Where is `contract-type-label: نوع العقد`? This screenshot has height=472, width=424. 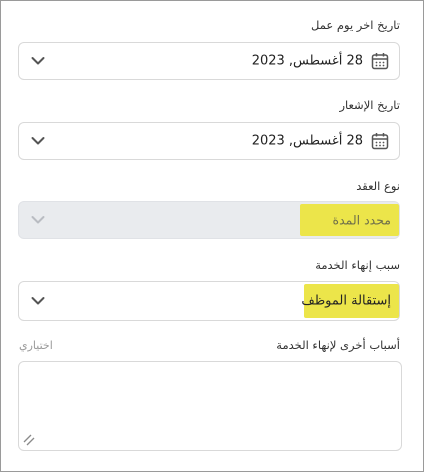
contract-type-label: نوع العقد is located at coordinates (378, 186).